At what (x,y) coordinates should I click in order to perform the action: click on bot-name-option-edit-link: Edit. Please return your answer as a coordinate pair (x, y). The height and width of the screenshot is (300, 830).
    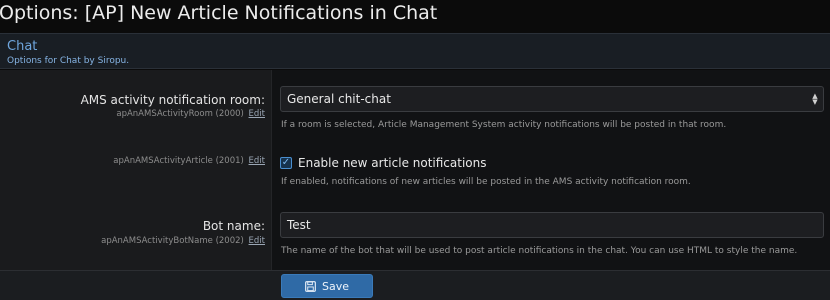
    Looking at the image, I should click on (257, 241).